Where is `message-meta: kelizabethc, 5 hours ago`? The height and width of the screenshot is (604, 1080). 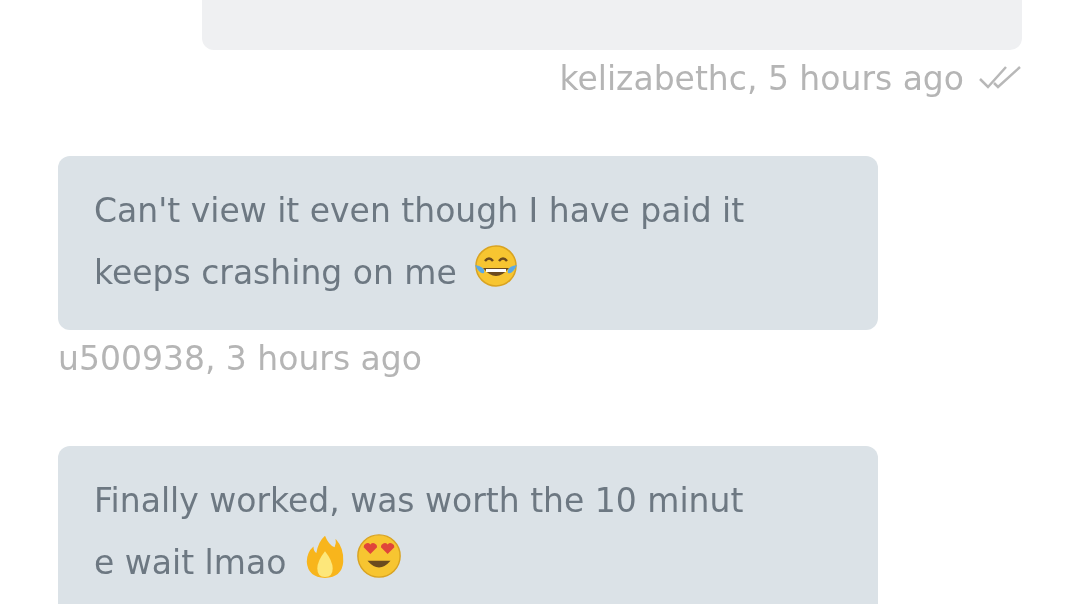 message-meta: kelizabethc, 5 hours ago is located at coordinates (761, 78).